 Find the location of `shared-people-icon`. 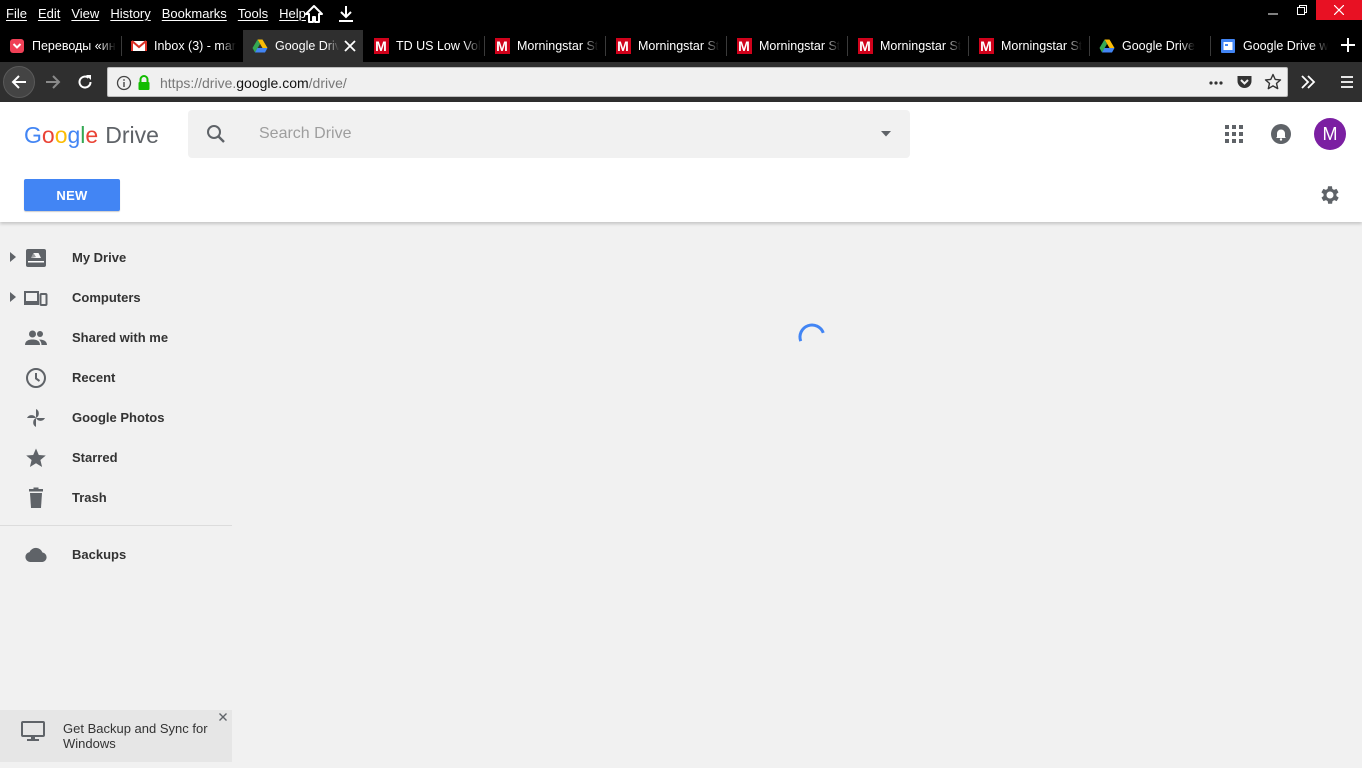

shared-people-icon is located at coordinates (36, 337).